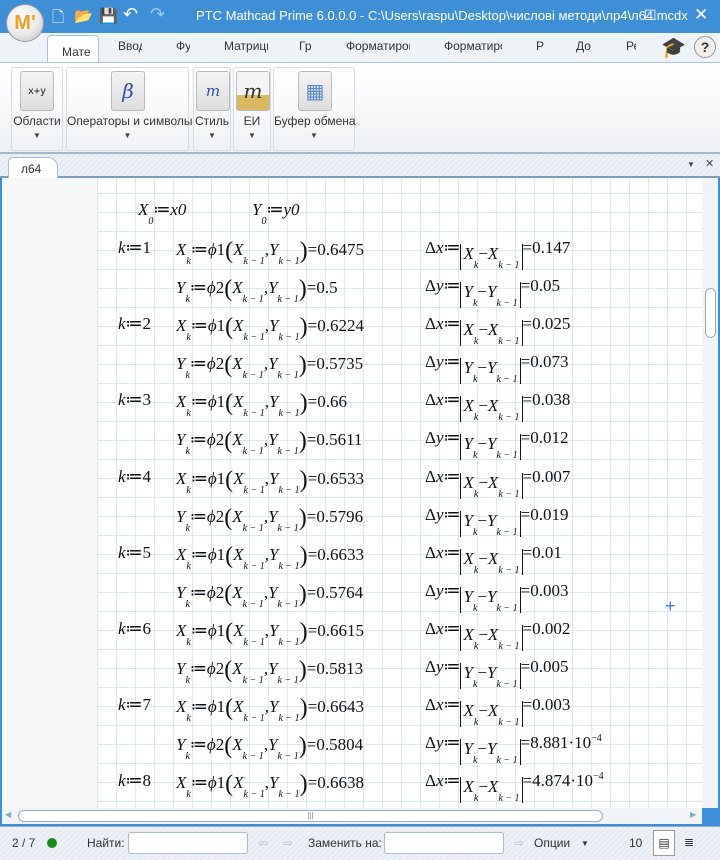 This screenshot has width=720, height=860. What do you see at coordinates (134, 629) in the screenshot?
I see `k-assignment: k≔6` at bounding box center [134, 629].